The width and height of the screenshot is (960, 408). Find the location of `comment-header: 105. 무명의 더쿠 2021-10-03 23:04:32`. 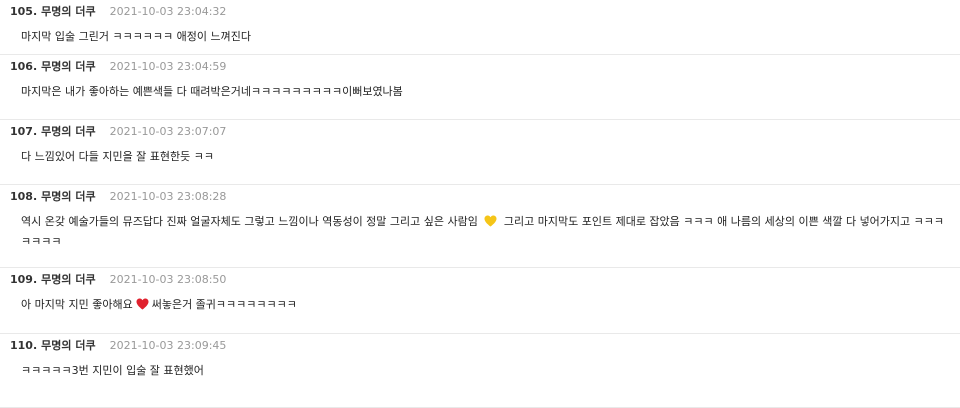

comment-header: 105. 무명의 더쿠 2021-10-03 23:04:32 is located at coordinates (118, 11).